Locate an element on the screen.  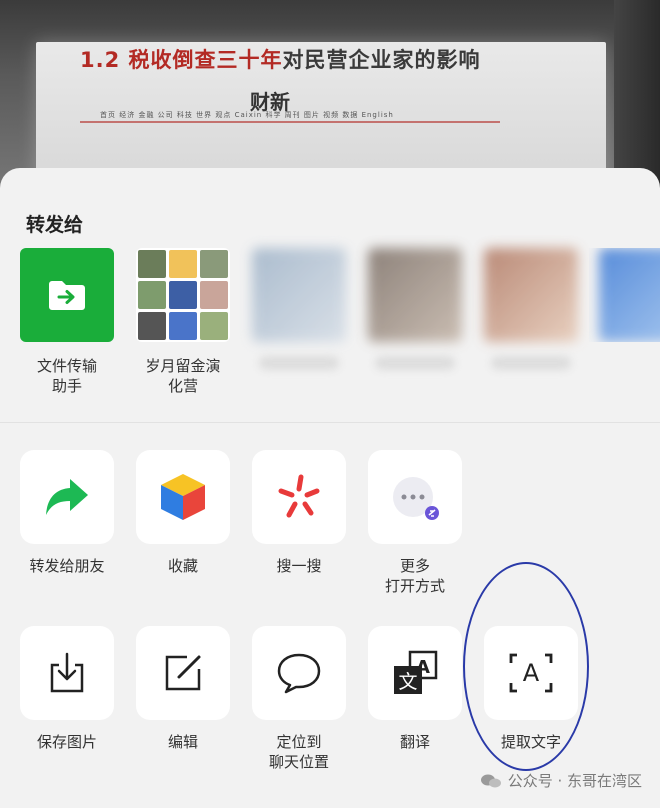
share-title: 转发给 is located at coordinates (55, 225).